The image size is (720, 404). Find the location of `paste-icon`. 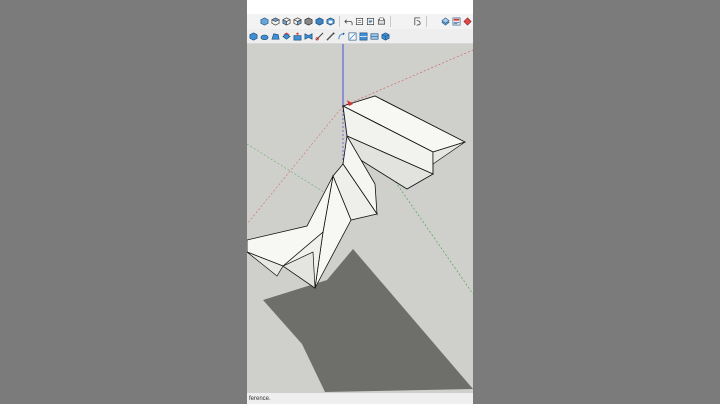

paste-icon is located at coordinates (359, 21).